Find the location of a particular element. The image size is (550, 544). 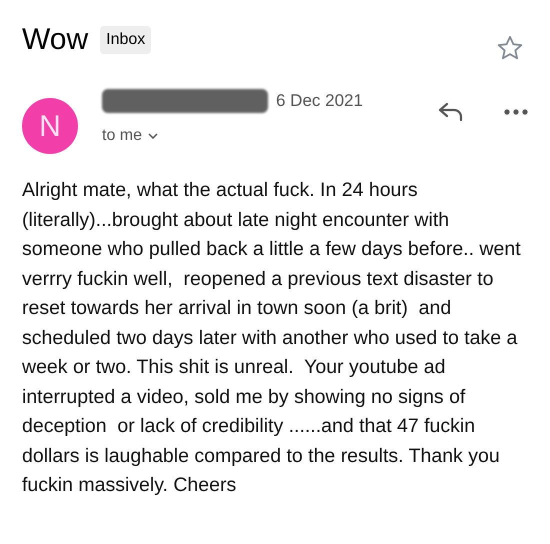

recipient-toggle: to me is located at coordinates (232, 136).